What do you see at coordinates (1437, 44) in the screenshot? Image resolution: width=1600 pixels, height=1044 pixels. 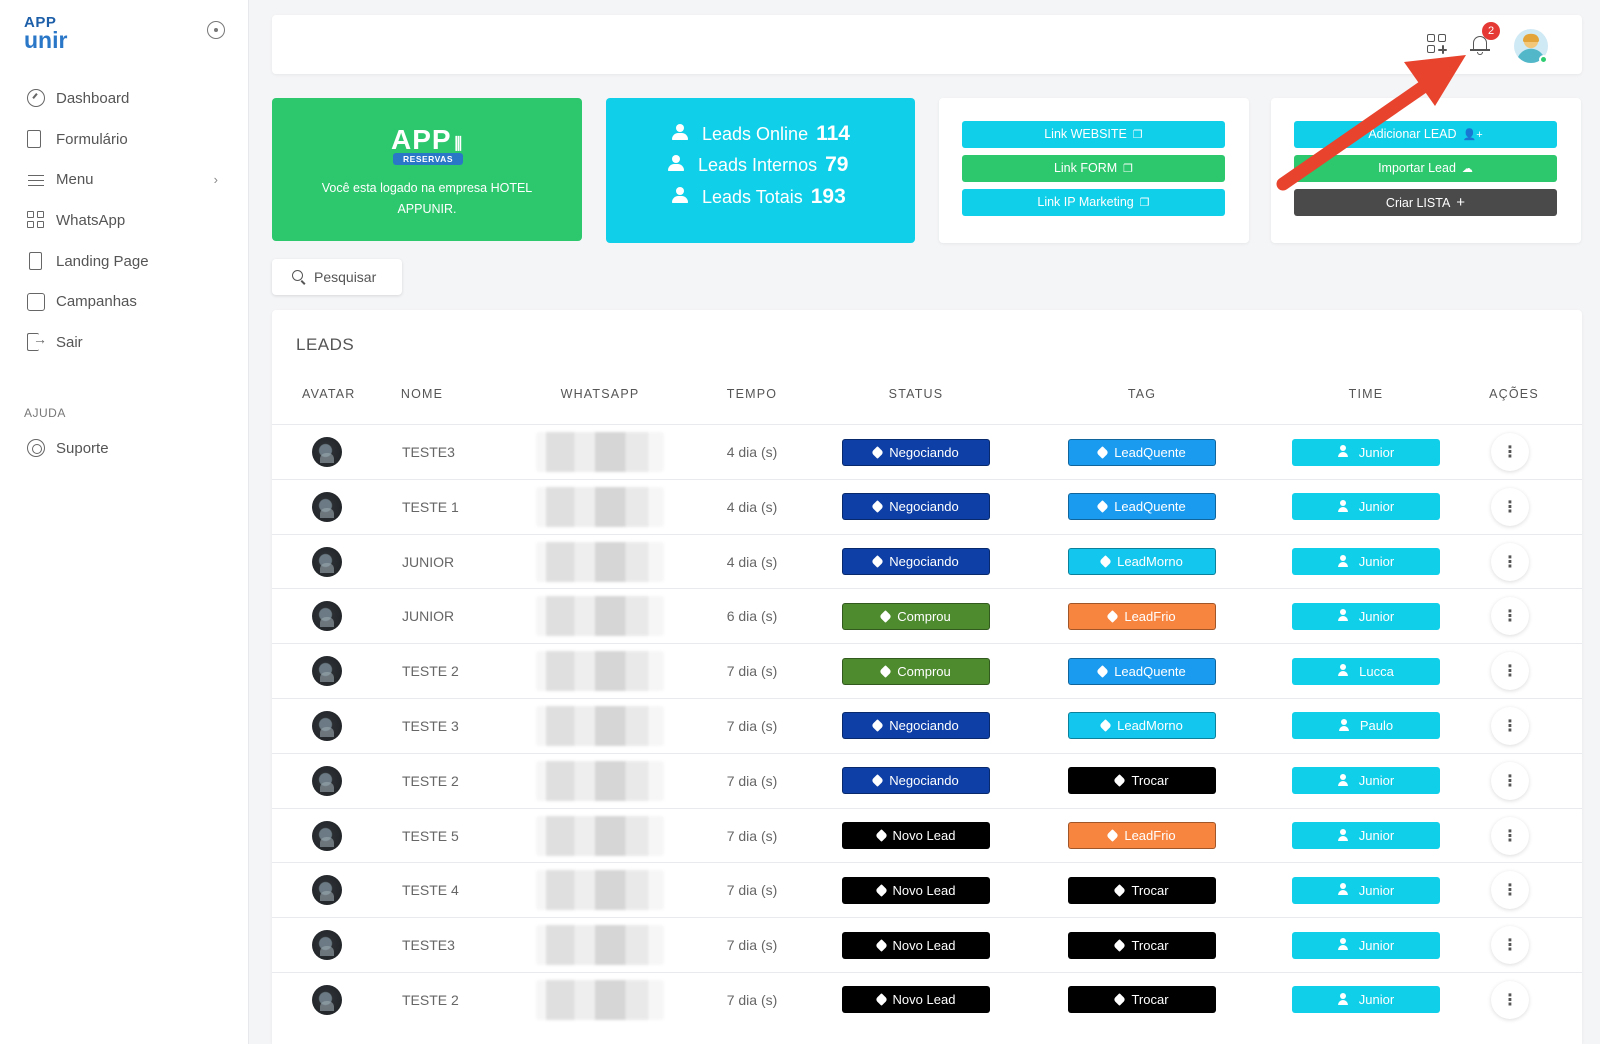 I see `apps-icon` at bounding box center [1437, 44].